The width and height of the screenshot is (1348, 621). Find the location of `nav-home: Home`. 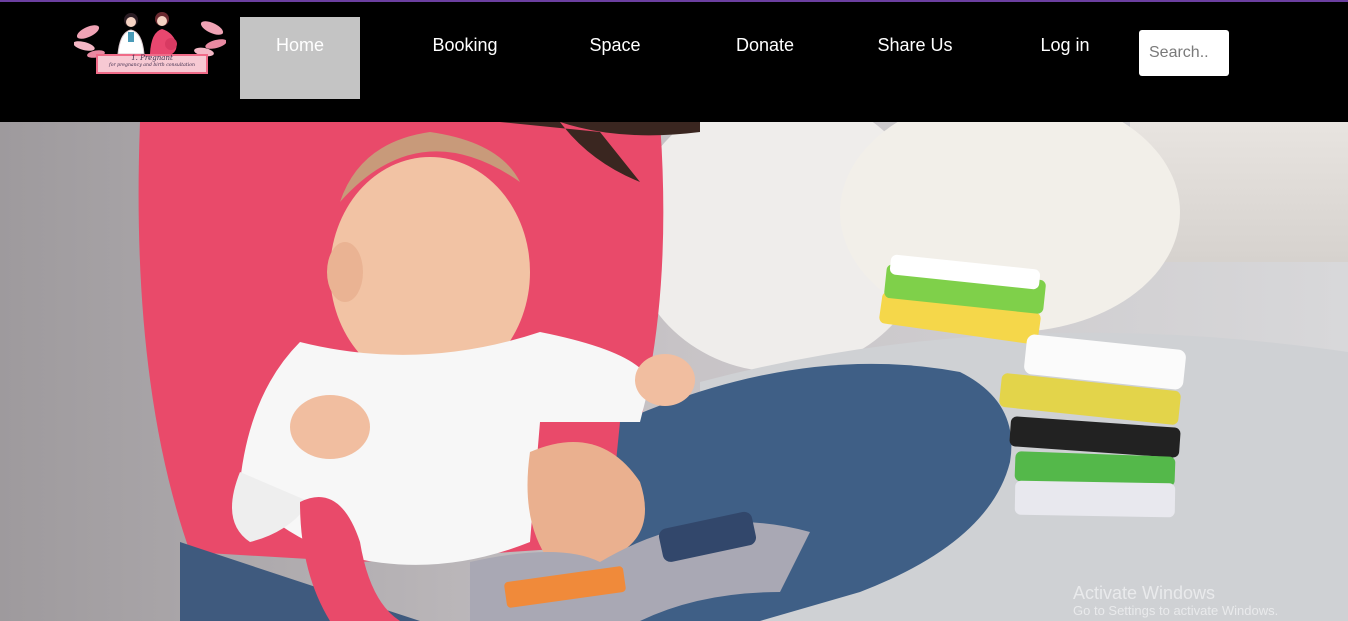

nav-home: Home is located at coordinates (300, 58).